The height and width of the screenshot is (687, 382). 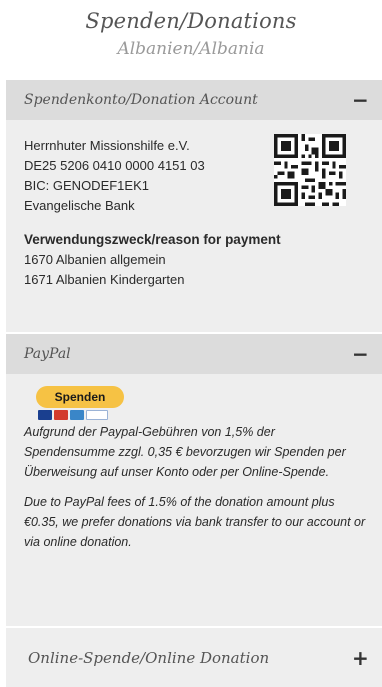 I want to click on reason-item: 1670 Albanien allgemein, so click(x=95, y=259).